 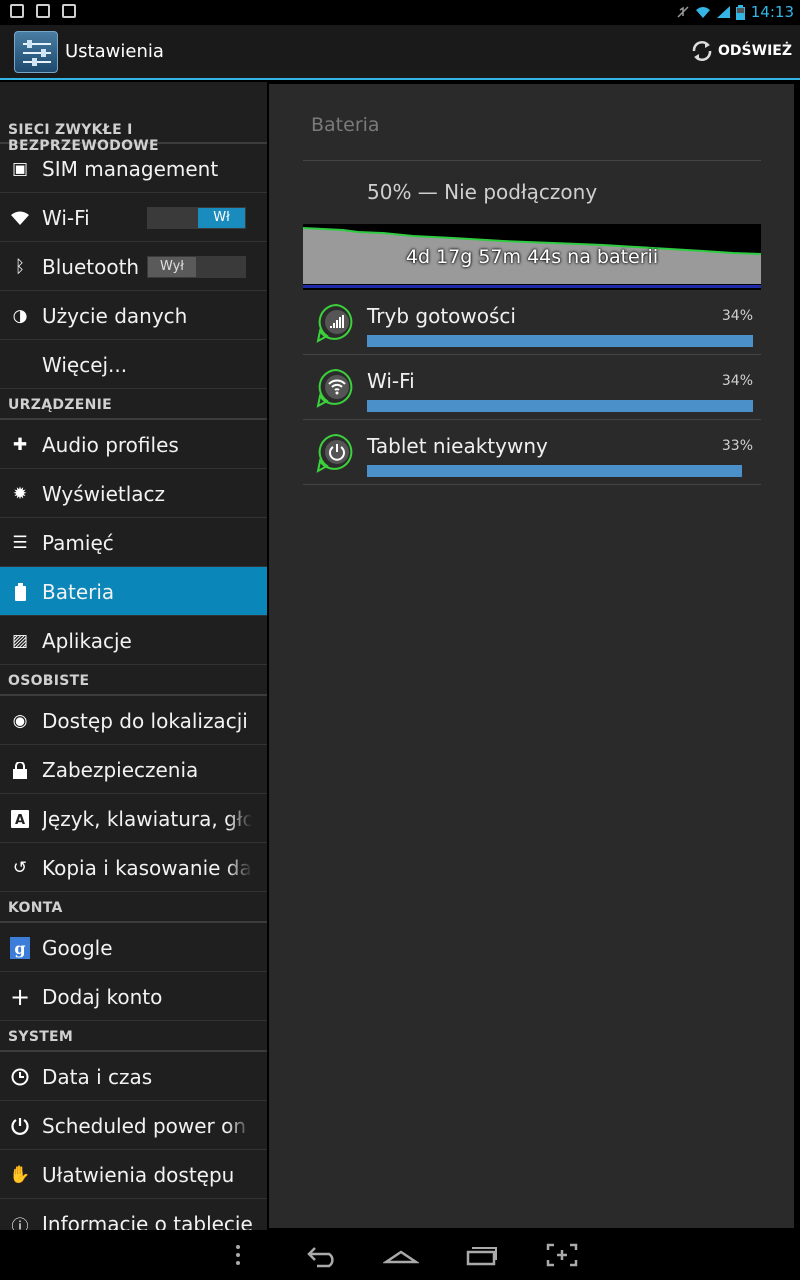 I want to click on sidebar-item-bluetooth: ᛒ Bluetooth Wył, so click(x=133, y=266).